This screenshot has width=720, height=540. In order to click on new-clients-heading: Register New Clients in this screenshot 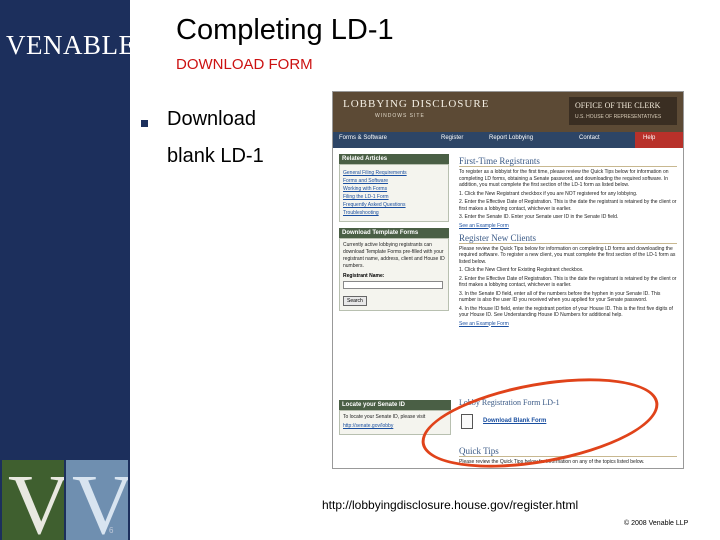, I will do `click(568, 238)`.